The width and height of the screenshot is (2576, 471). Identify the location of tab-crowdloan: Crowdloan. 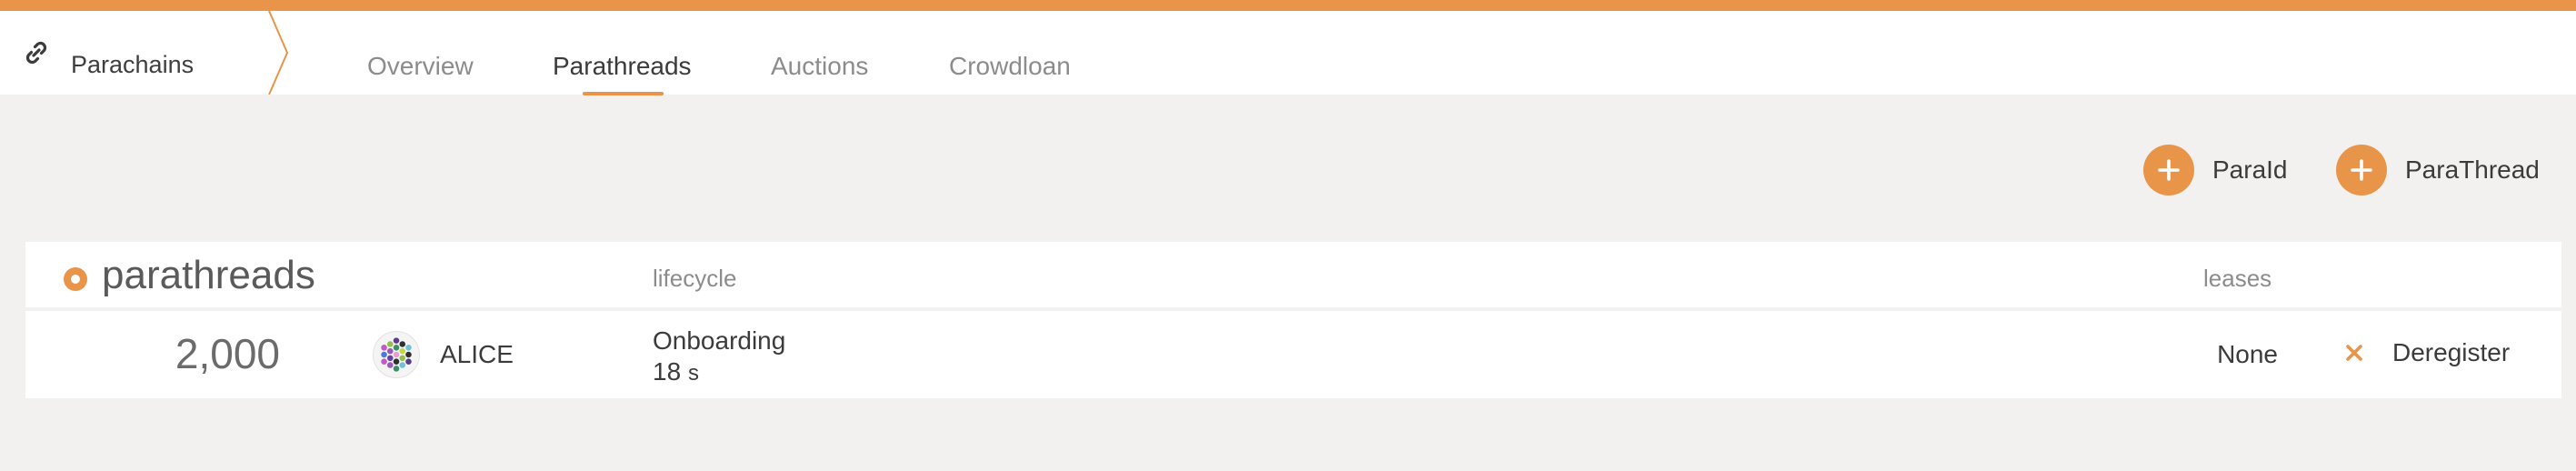
(1010, 66).